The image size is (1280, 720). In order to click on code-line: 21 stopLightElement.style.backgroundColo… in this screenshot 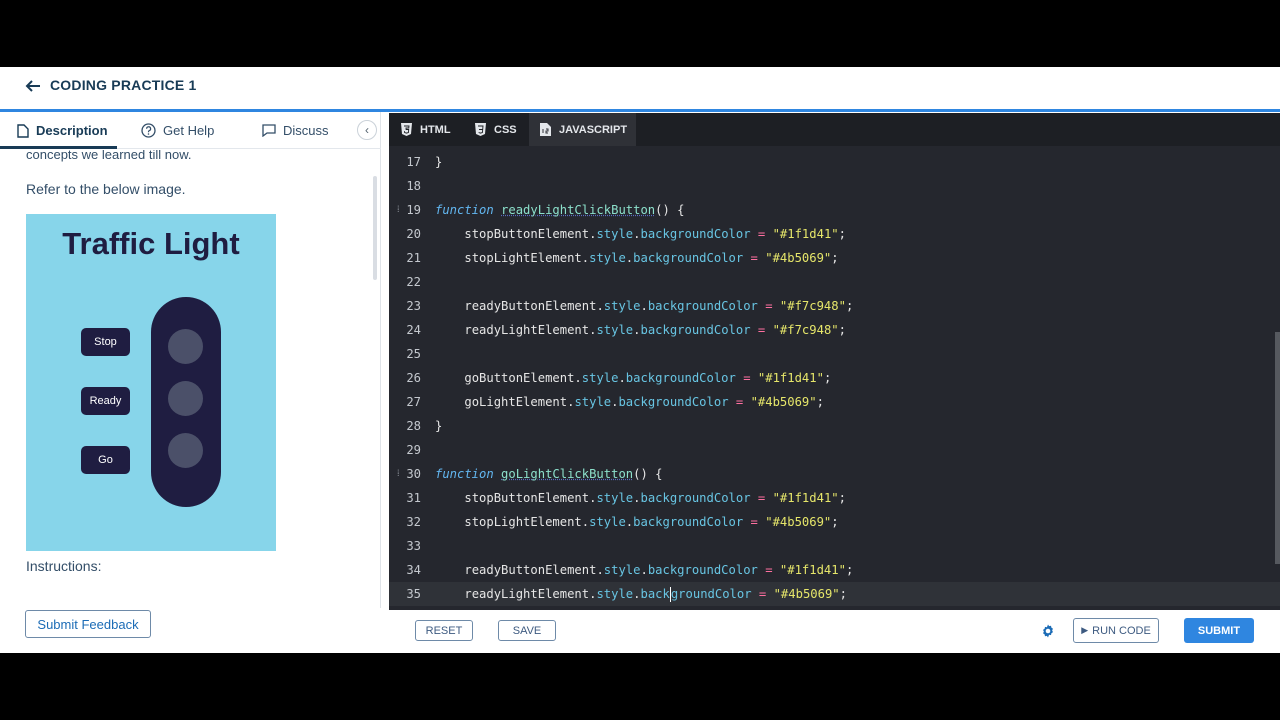, I will do `click(834, 258)`.